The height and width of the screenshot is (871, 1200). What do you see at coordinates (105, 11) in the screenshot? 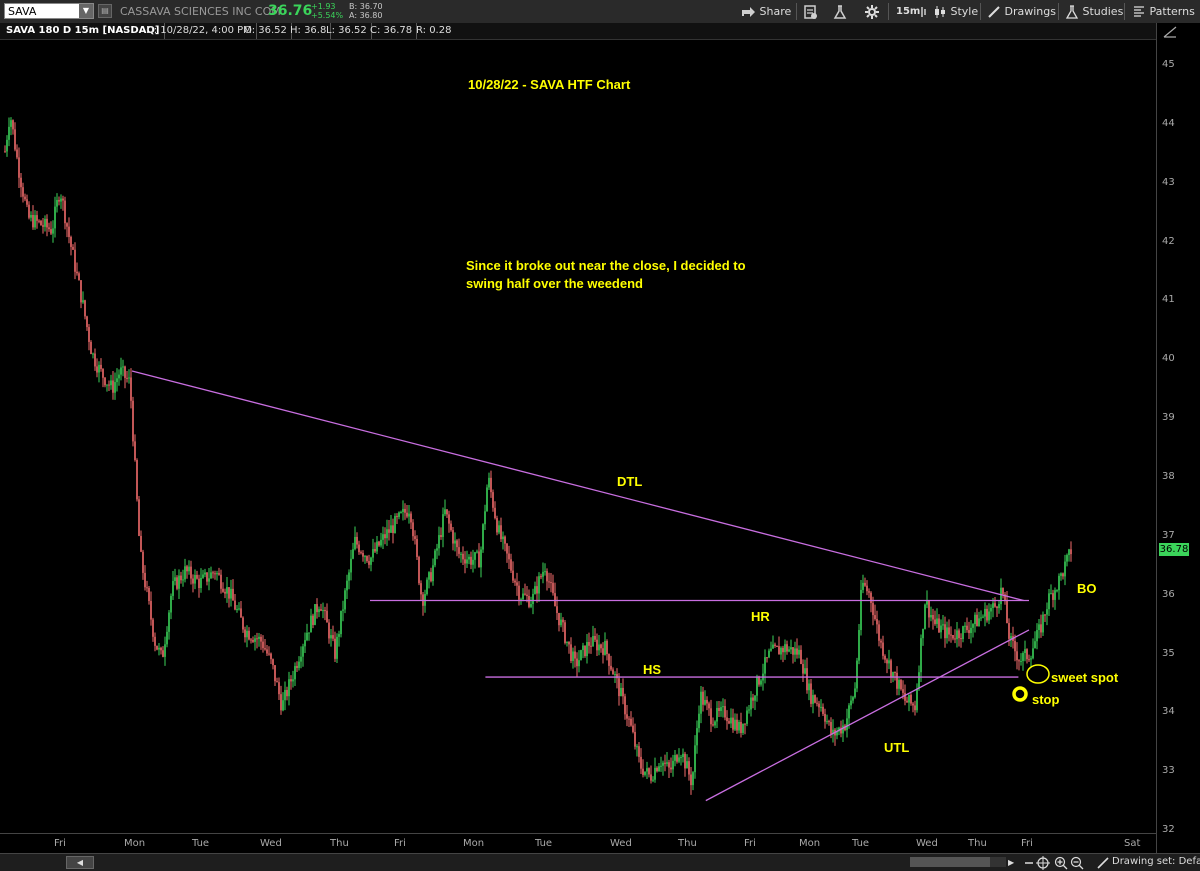
I see `symbol-options-icon: ▤` at bounding box center [105, 11].